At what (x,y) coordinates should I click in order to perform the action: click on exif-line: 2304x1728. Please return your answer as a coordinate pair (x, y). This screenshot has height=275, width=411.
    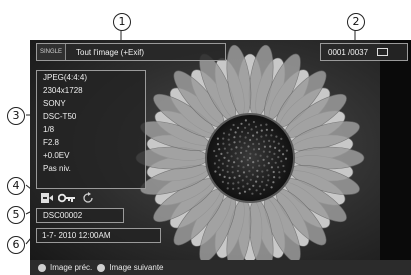
    Looking at the image, I should click on (63, 90).